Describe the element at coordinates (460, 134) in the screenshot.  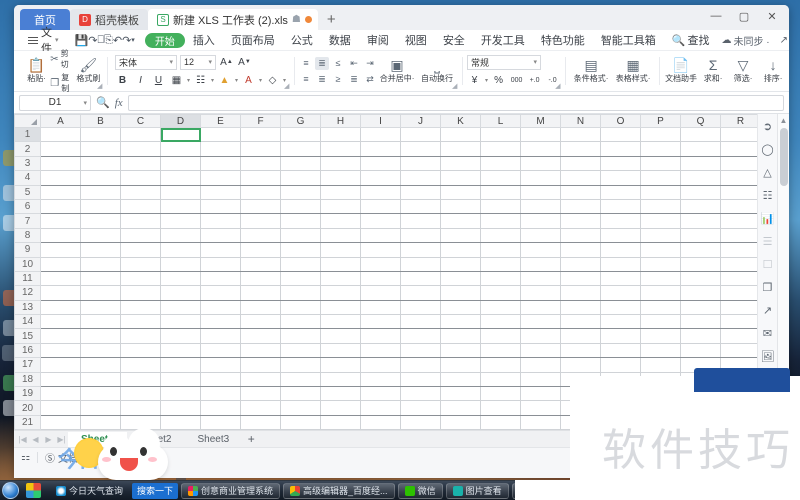
I see `cell-K1` at that location.